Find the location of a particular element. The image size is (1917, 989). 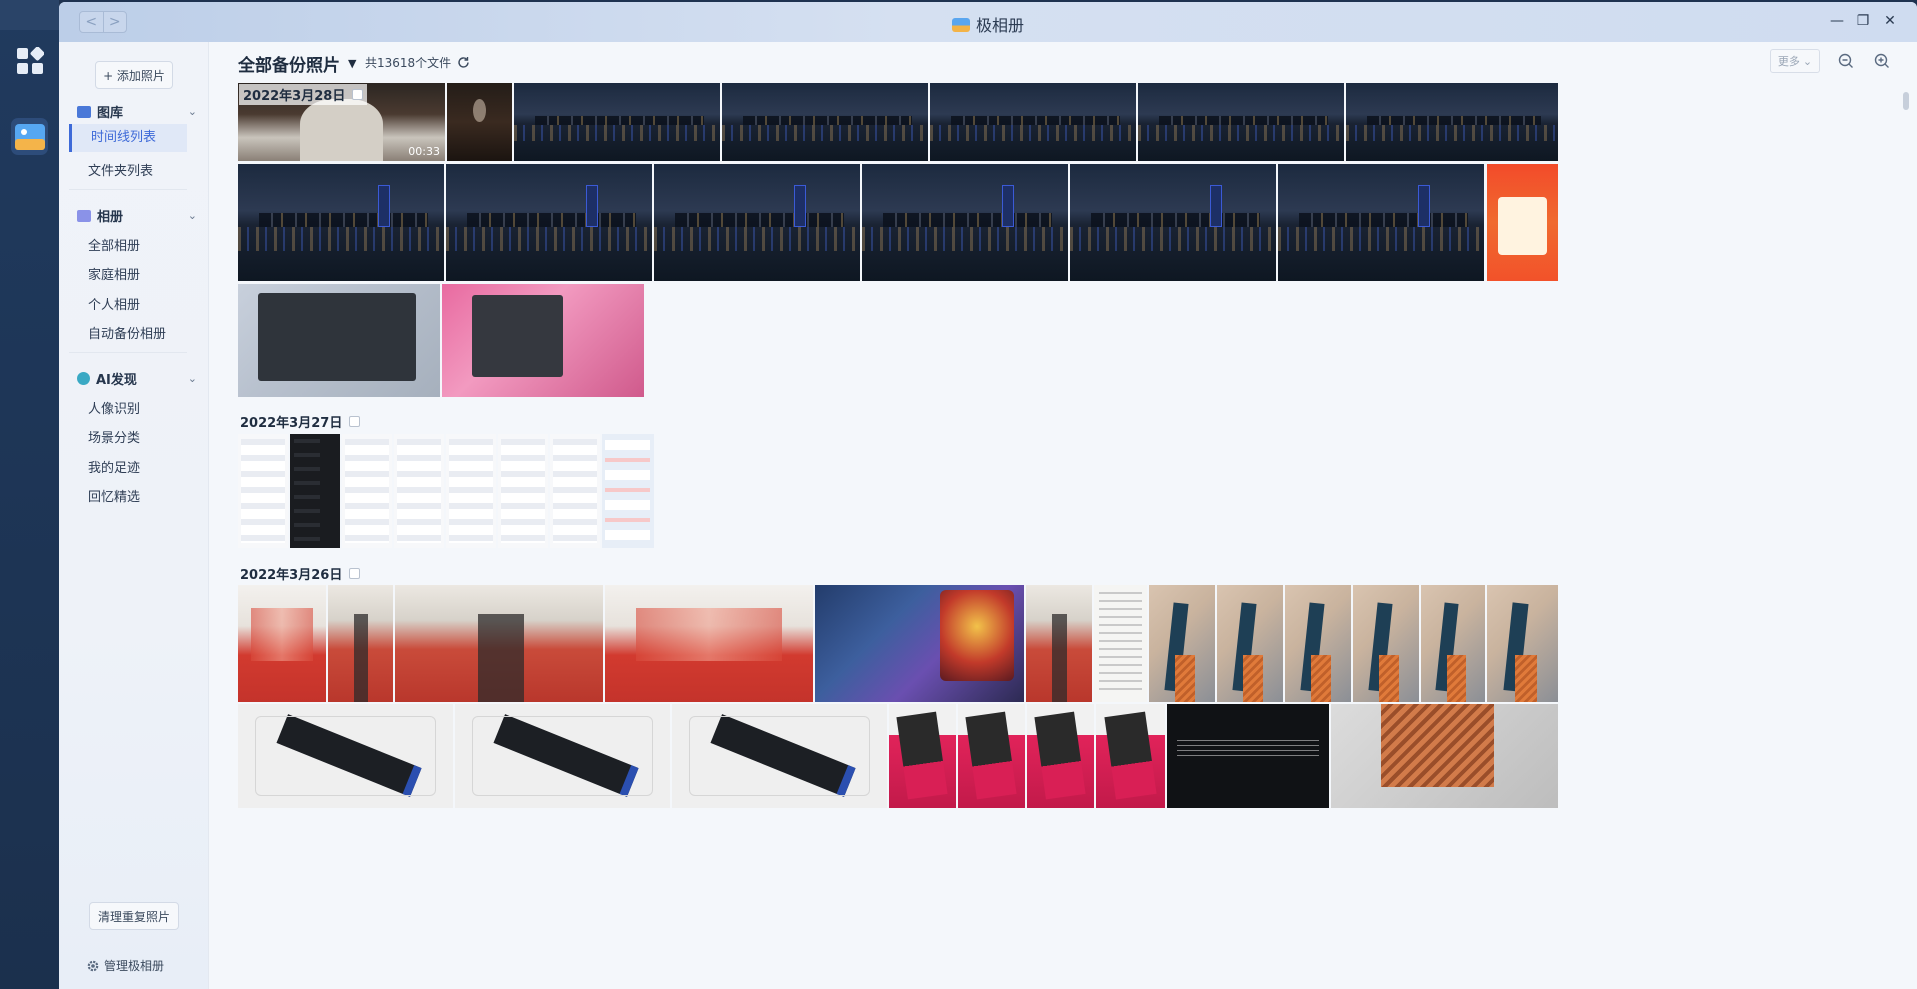

refresh-icon is located at coordinates (463, 62).